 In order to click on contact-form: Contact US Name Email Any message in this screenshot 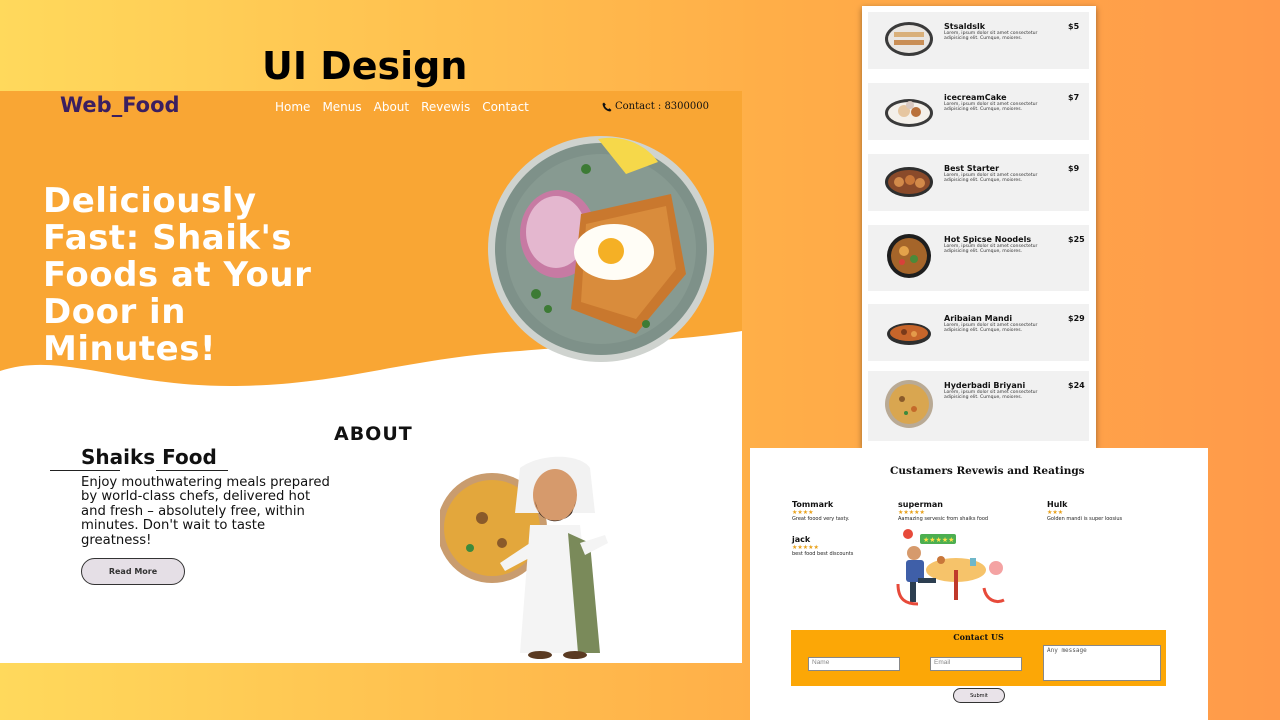, I will do `click(978, 658)`.